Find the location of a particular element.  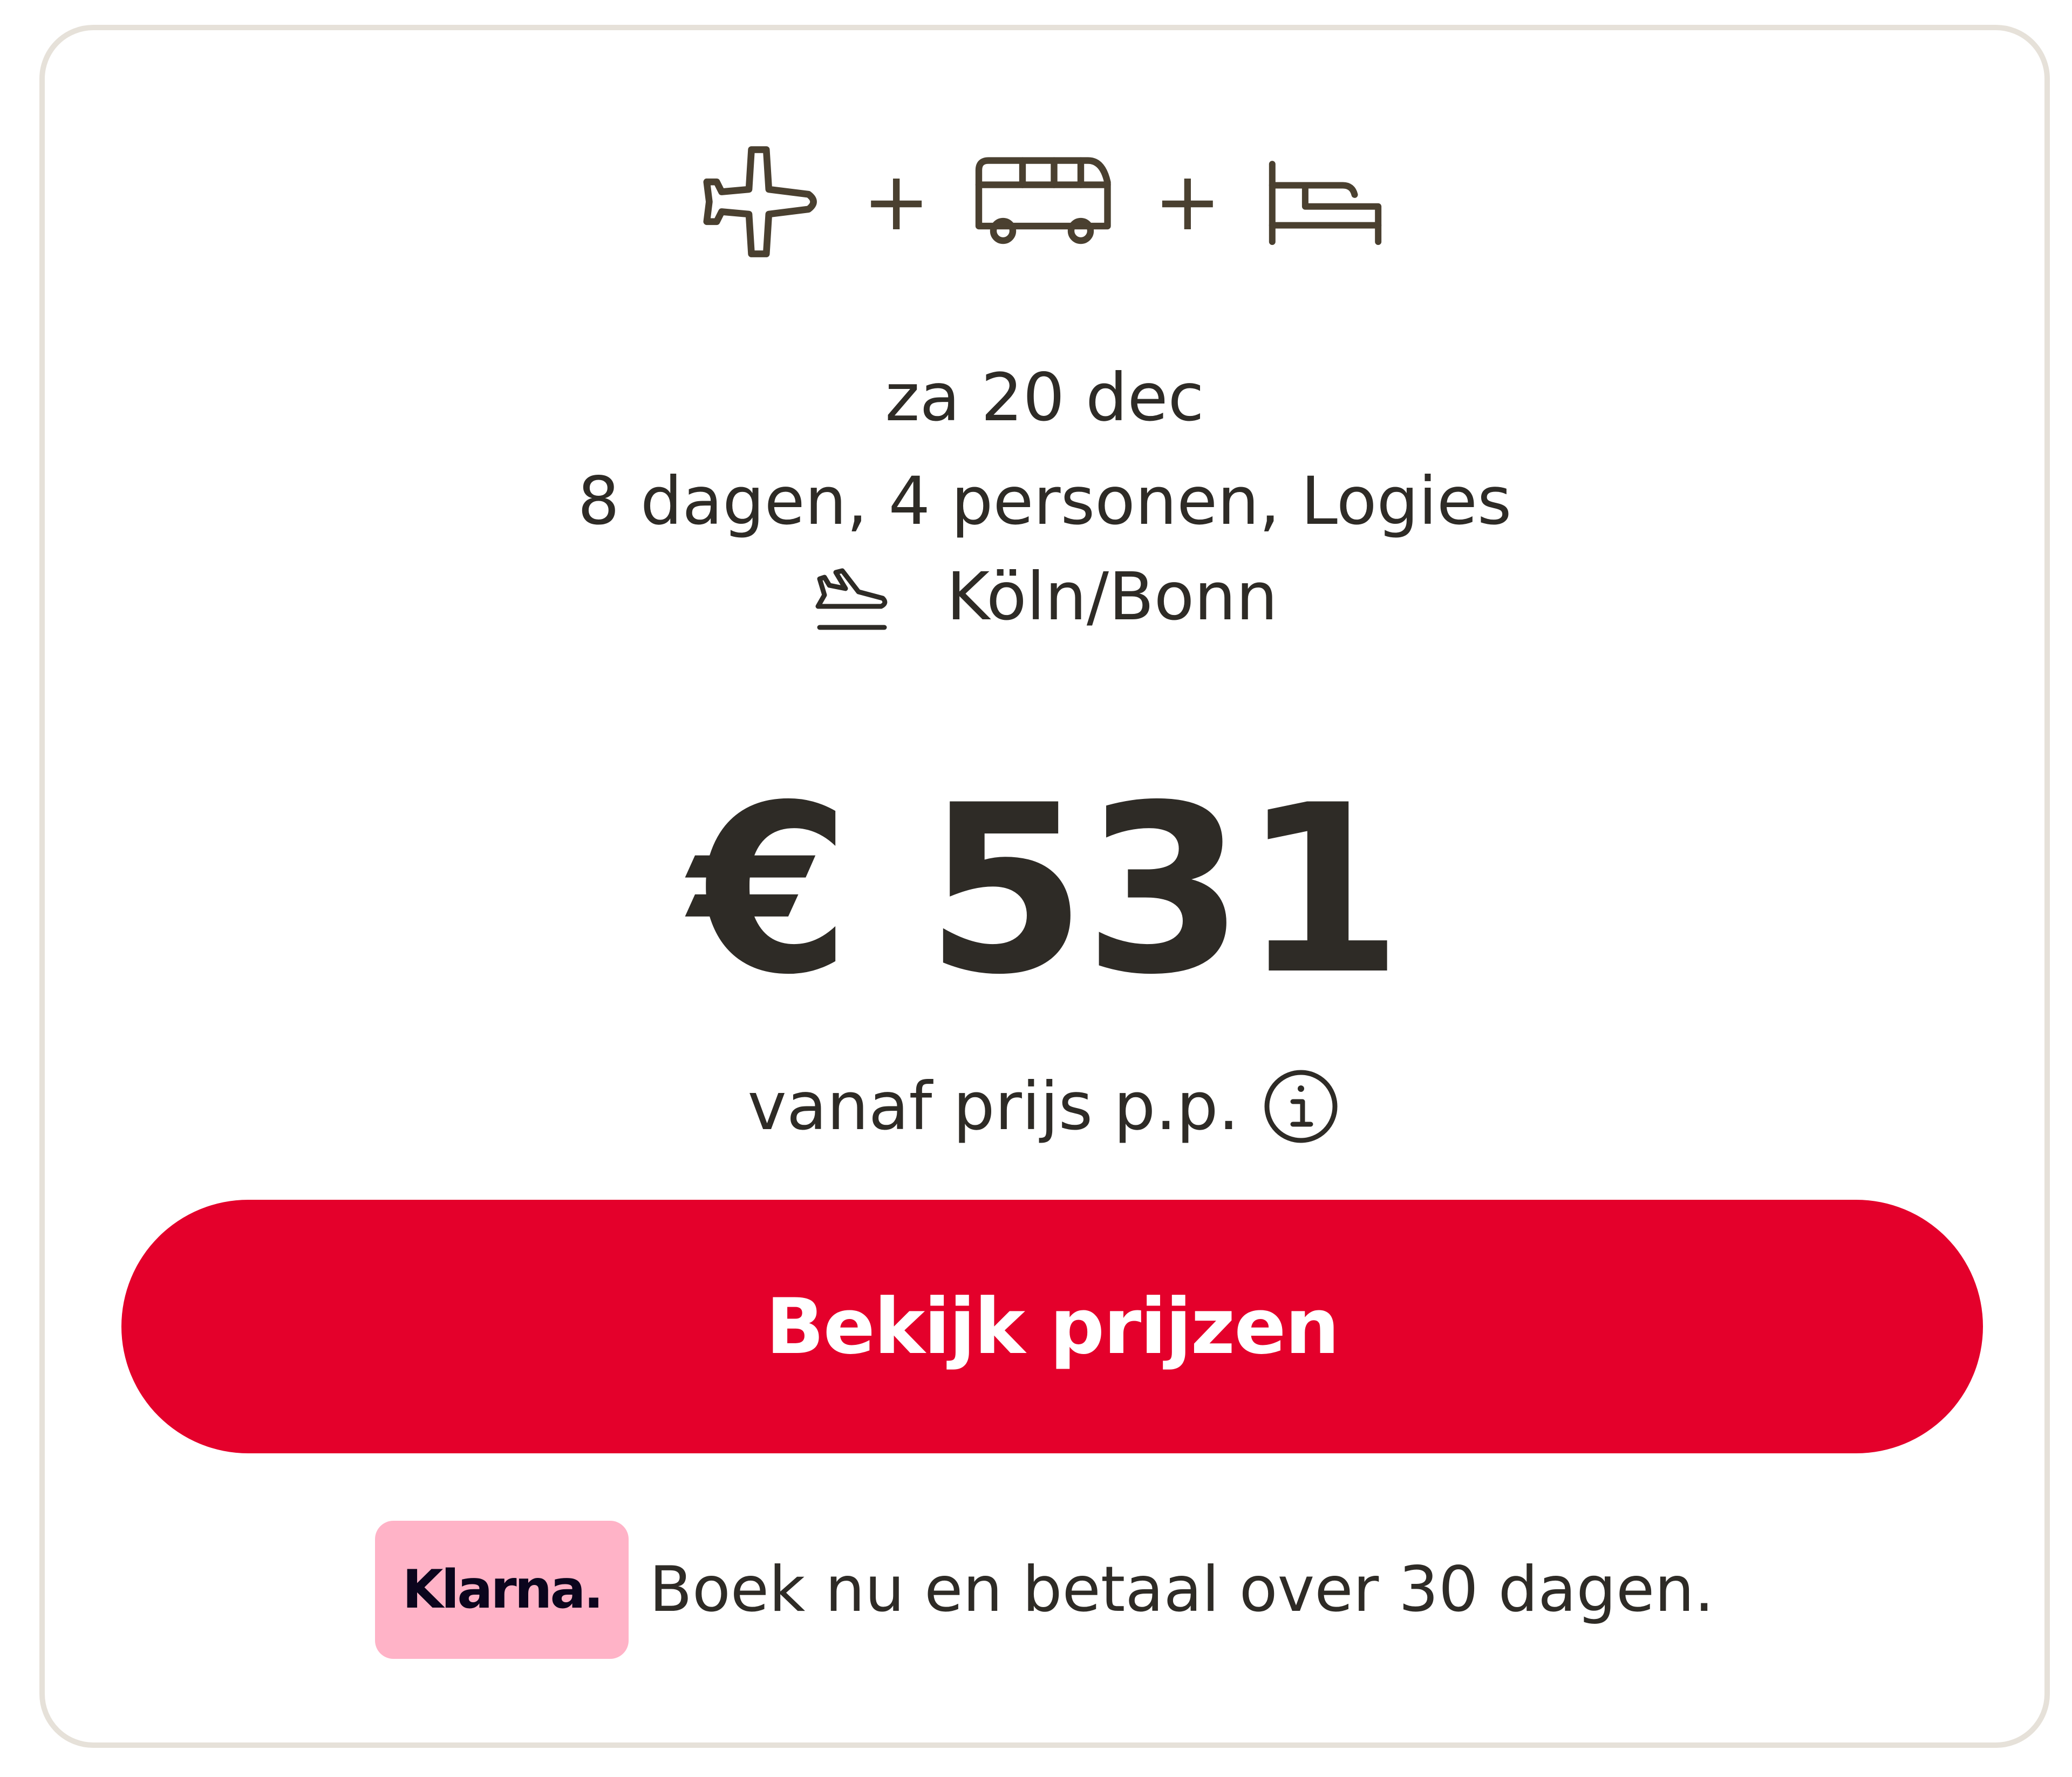

view-prices-button: Bekijk prijzen is located at coordinates (1052, 1326).